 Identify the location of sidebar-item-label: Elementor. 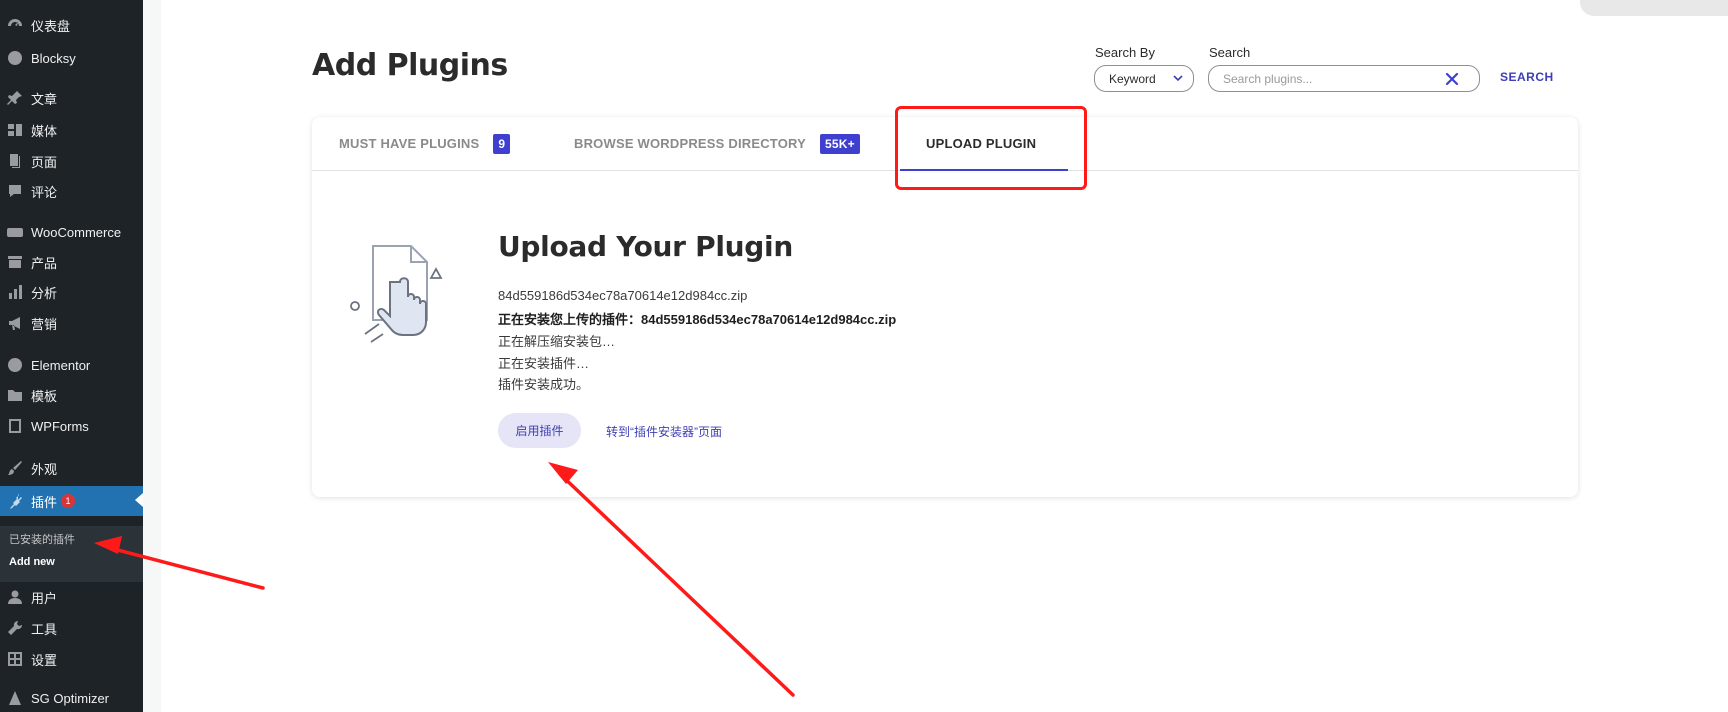
(61, 365).